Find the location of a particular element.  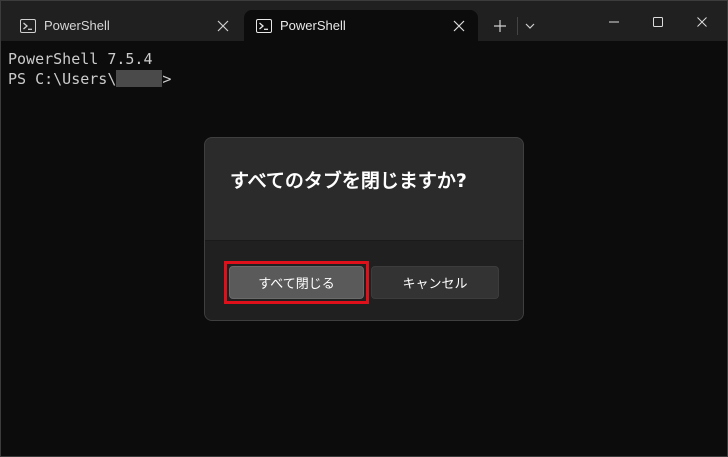

plus-icon is located at coordinates (500, 26).